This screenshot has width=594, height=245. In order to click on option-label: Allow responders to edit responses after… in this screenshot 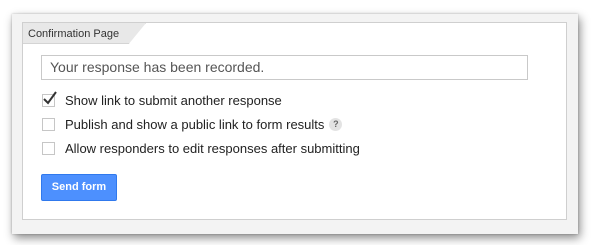, I will do `click(212, 148)`.